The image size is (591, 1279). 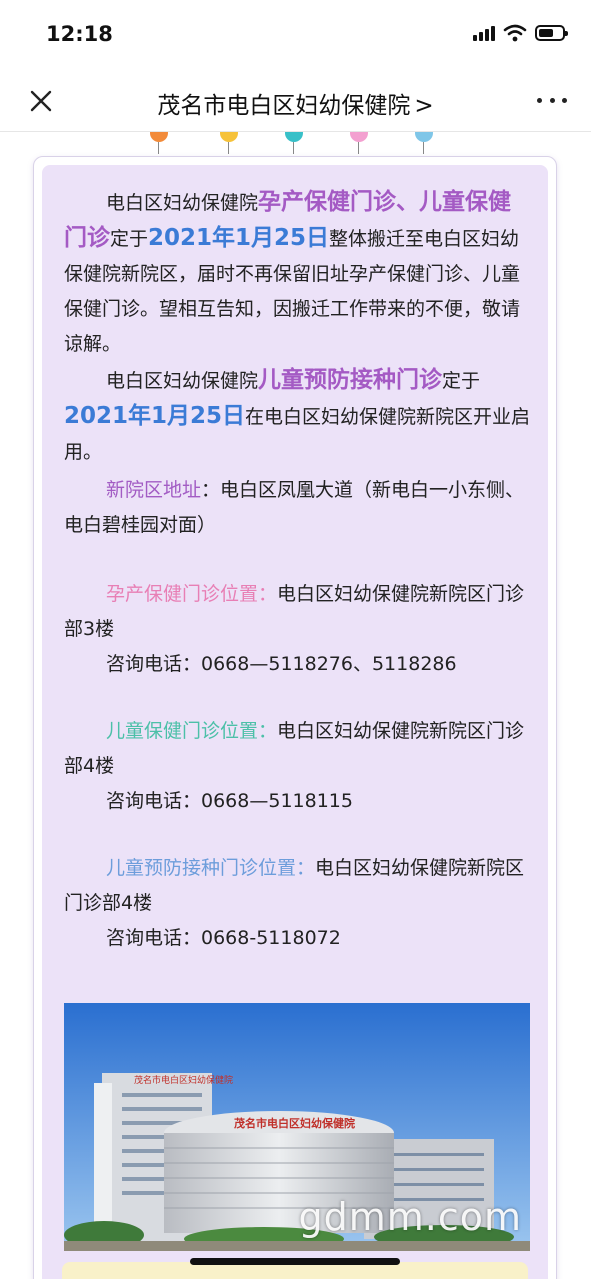 I want to click on p2-prefix: 电白区妇幼保健院, so click(x=182, y=381).